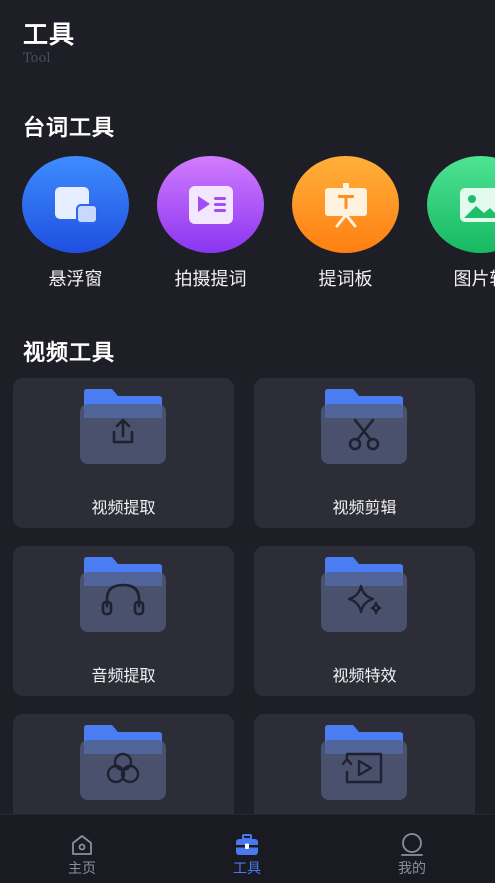 The width and height of the screenshot is (495, 883). I want to click on video-edit-label: 视频剪辑, so click(364, 507).